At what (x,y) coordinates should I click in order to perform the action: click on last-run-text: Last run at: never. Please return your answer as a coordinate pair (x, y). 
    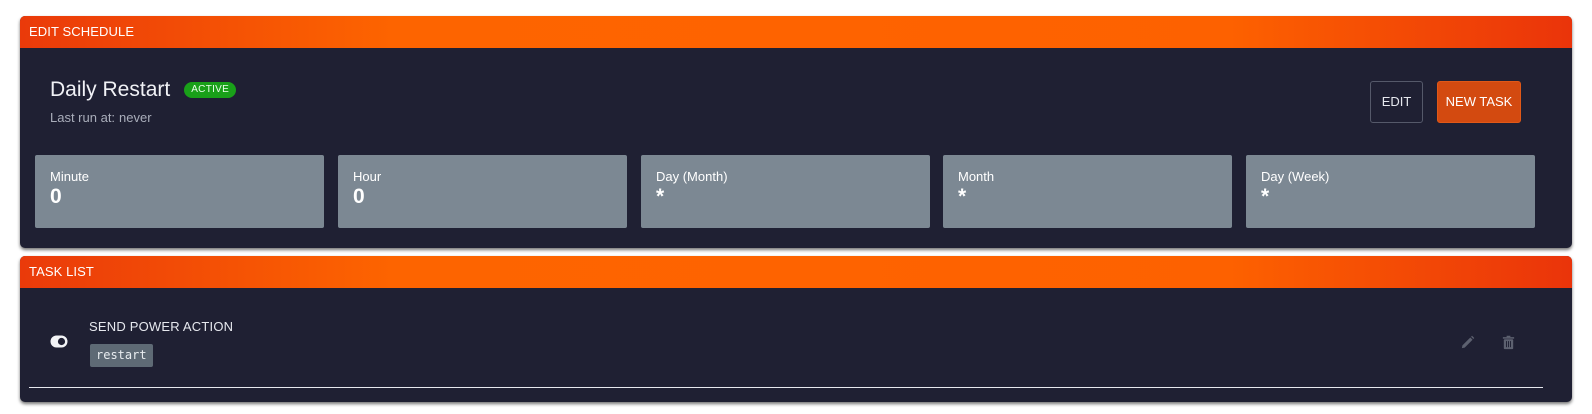
    Looking at the image, I should click on (101, 117).